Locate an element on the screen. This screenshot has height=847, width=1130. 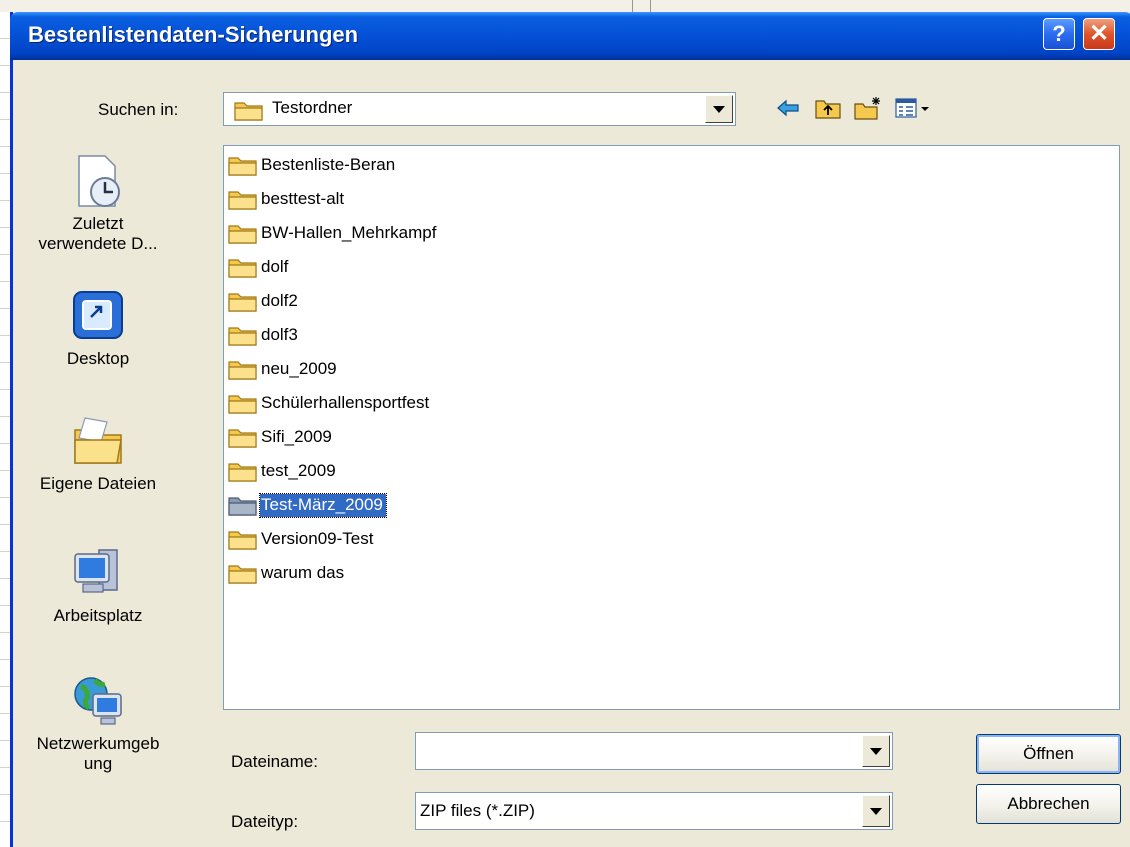
file-name: test_2009 is located at coordinates (298, 470).